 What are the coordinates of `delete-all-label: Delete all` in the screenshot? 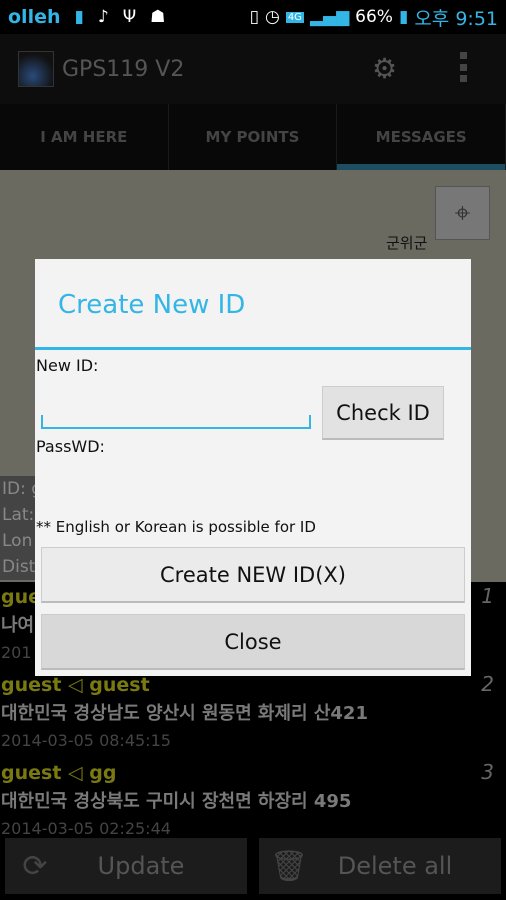 It's located at (395, 866).